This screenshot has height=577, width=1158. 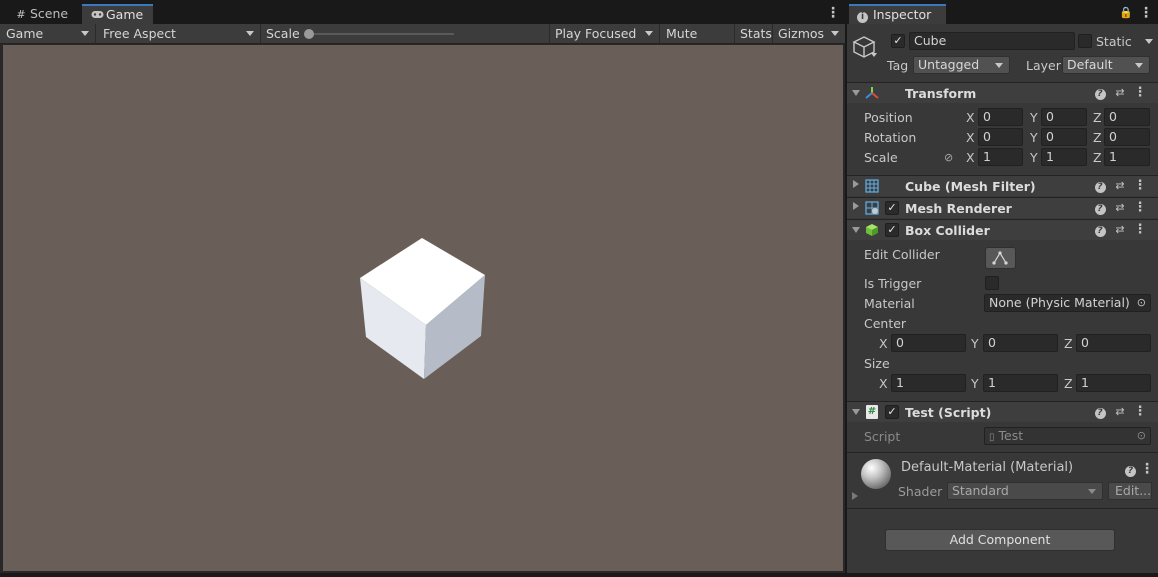 I want to click on shader-label: Shader, so click(x=920, y=491).